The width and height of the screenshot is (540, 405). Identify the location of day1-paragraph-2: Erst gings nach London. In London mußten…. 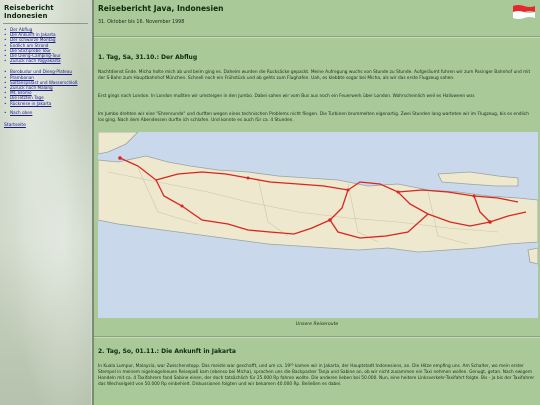
(287, 96).